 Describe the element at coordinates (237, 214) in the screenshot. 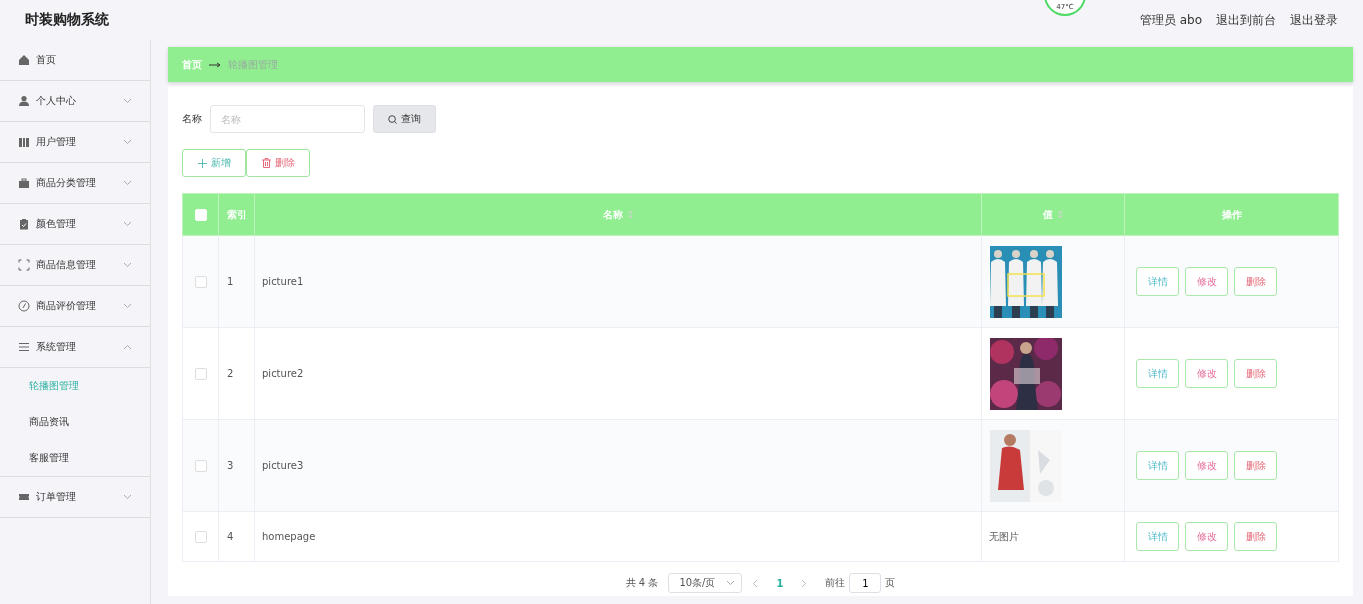

I see `column-header: 索引` at that location.